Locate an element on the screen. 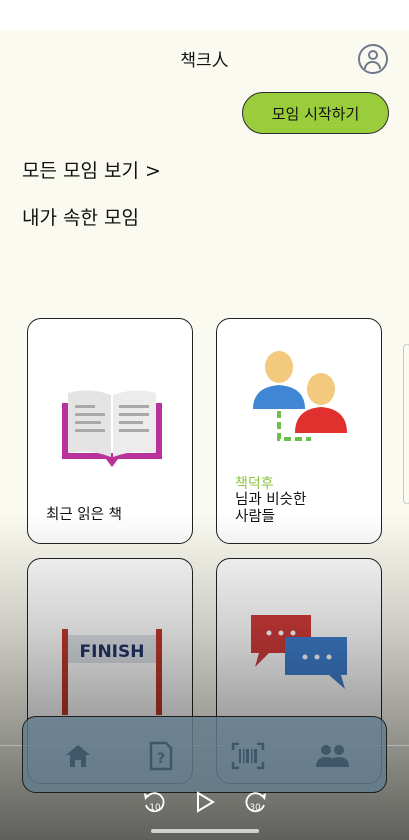 The width and height of the screenshot is (409, 840). app-title: 책크人 is located at coordinates (204, 61).